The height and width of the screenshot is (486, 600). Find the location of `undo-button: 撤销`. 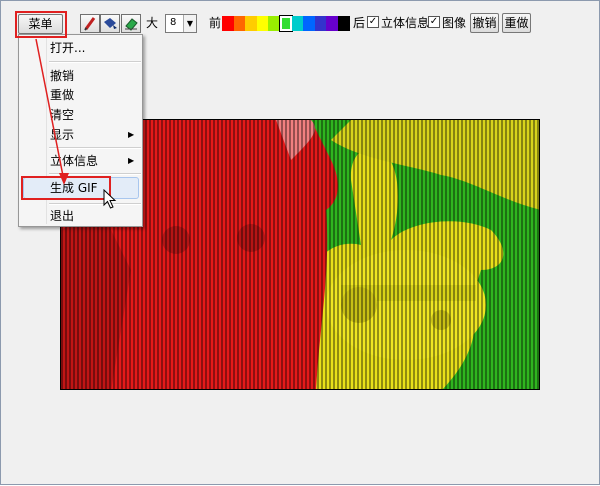

undo-button: 撤销 is located at coordinates (484, 23).